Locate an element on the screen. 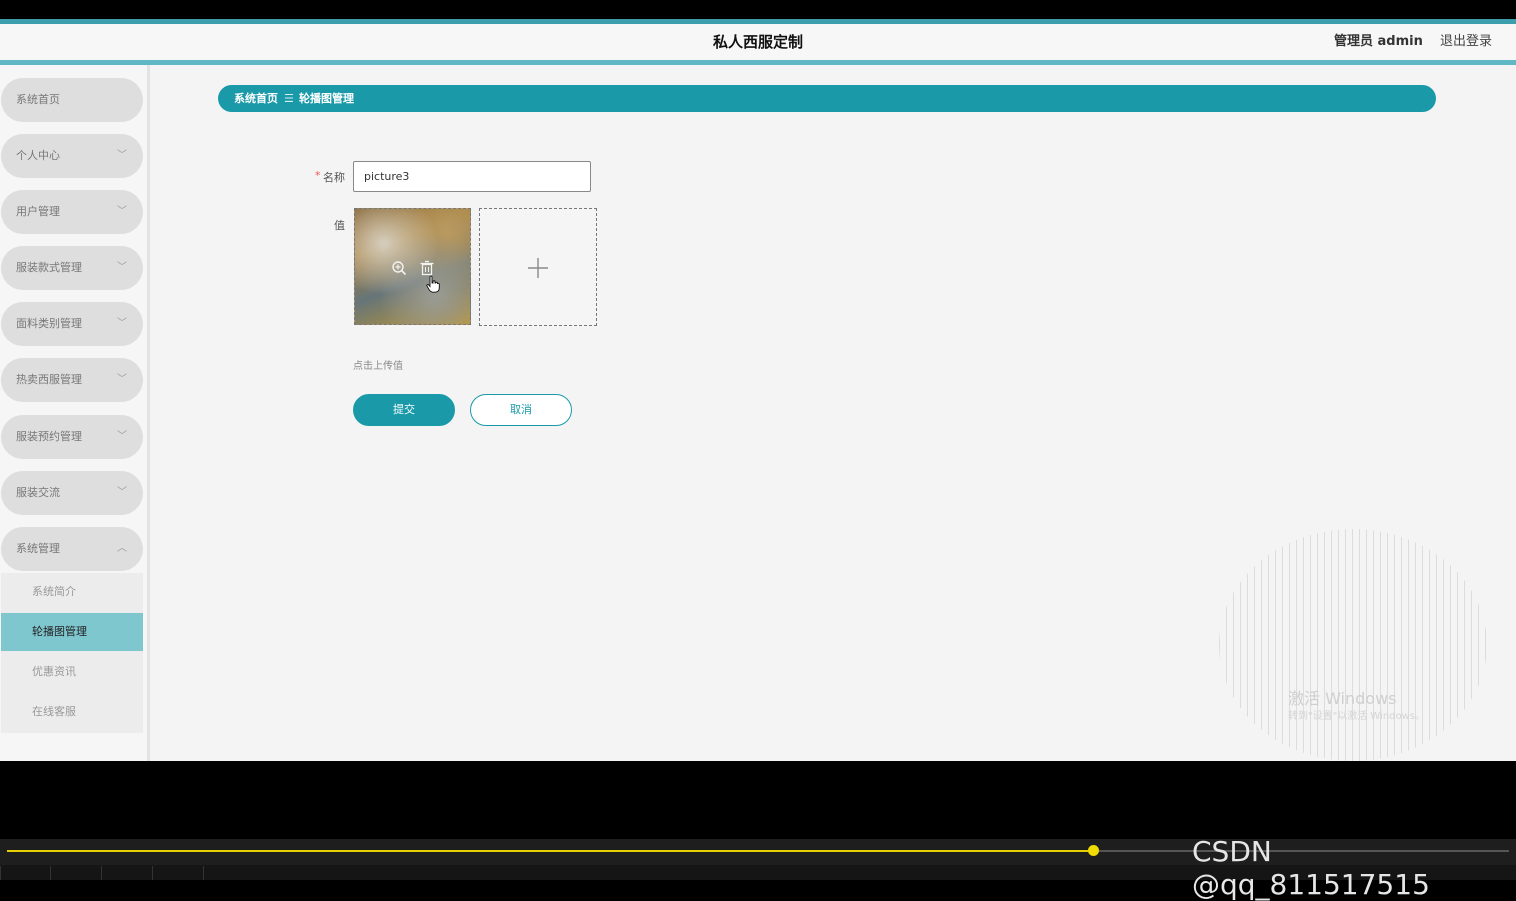 The height and width of the screenshot is (901, 1516). screen-top-border is located at coordinates (758, 9).